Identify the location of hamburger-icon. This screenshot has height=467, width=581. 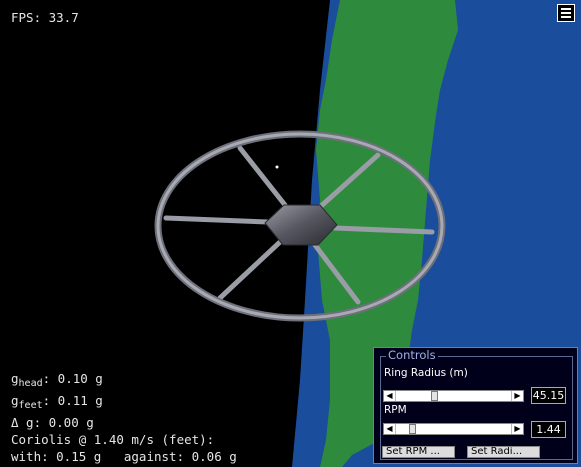
(566, 13).